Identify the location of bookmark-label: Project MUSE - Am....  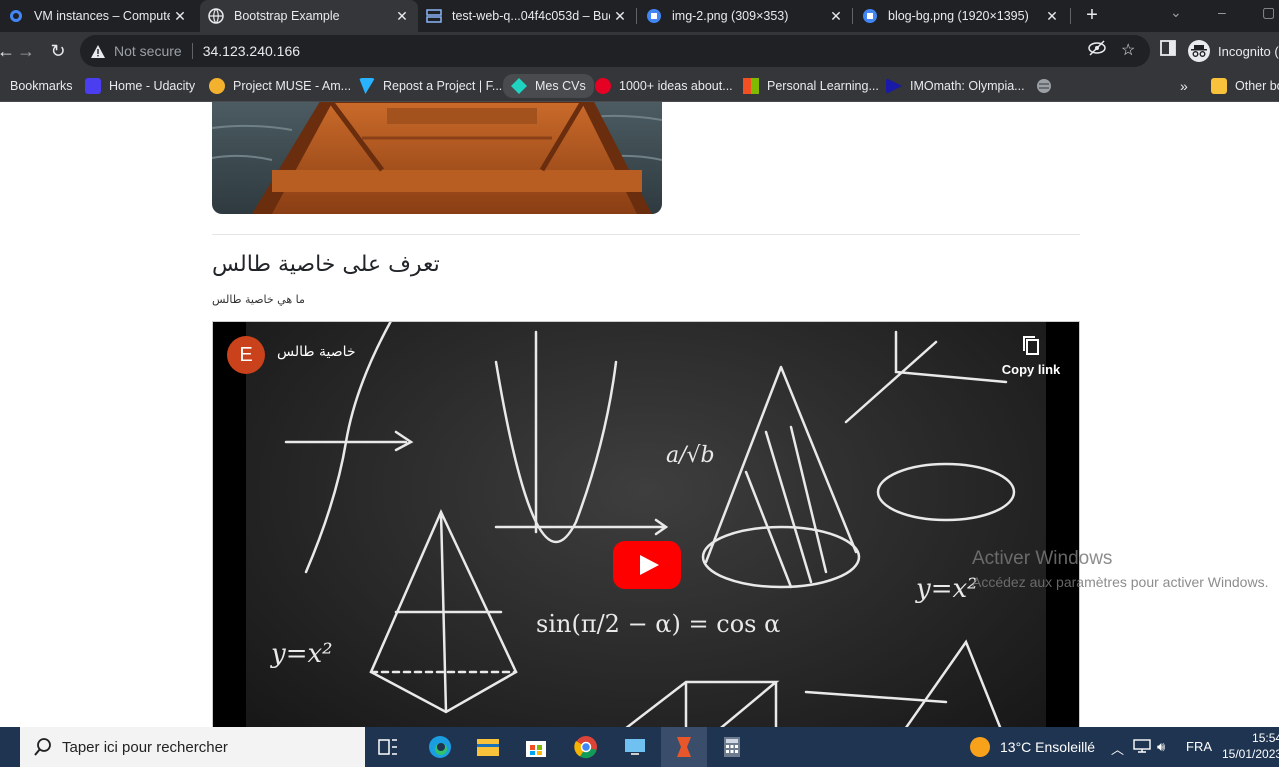
(292, 86).